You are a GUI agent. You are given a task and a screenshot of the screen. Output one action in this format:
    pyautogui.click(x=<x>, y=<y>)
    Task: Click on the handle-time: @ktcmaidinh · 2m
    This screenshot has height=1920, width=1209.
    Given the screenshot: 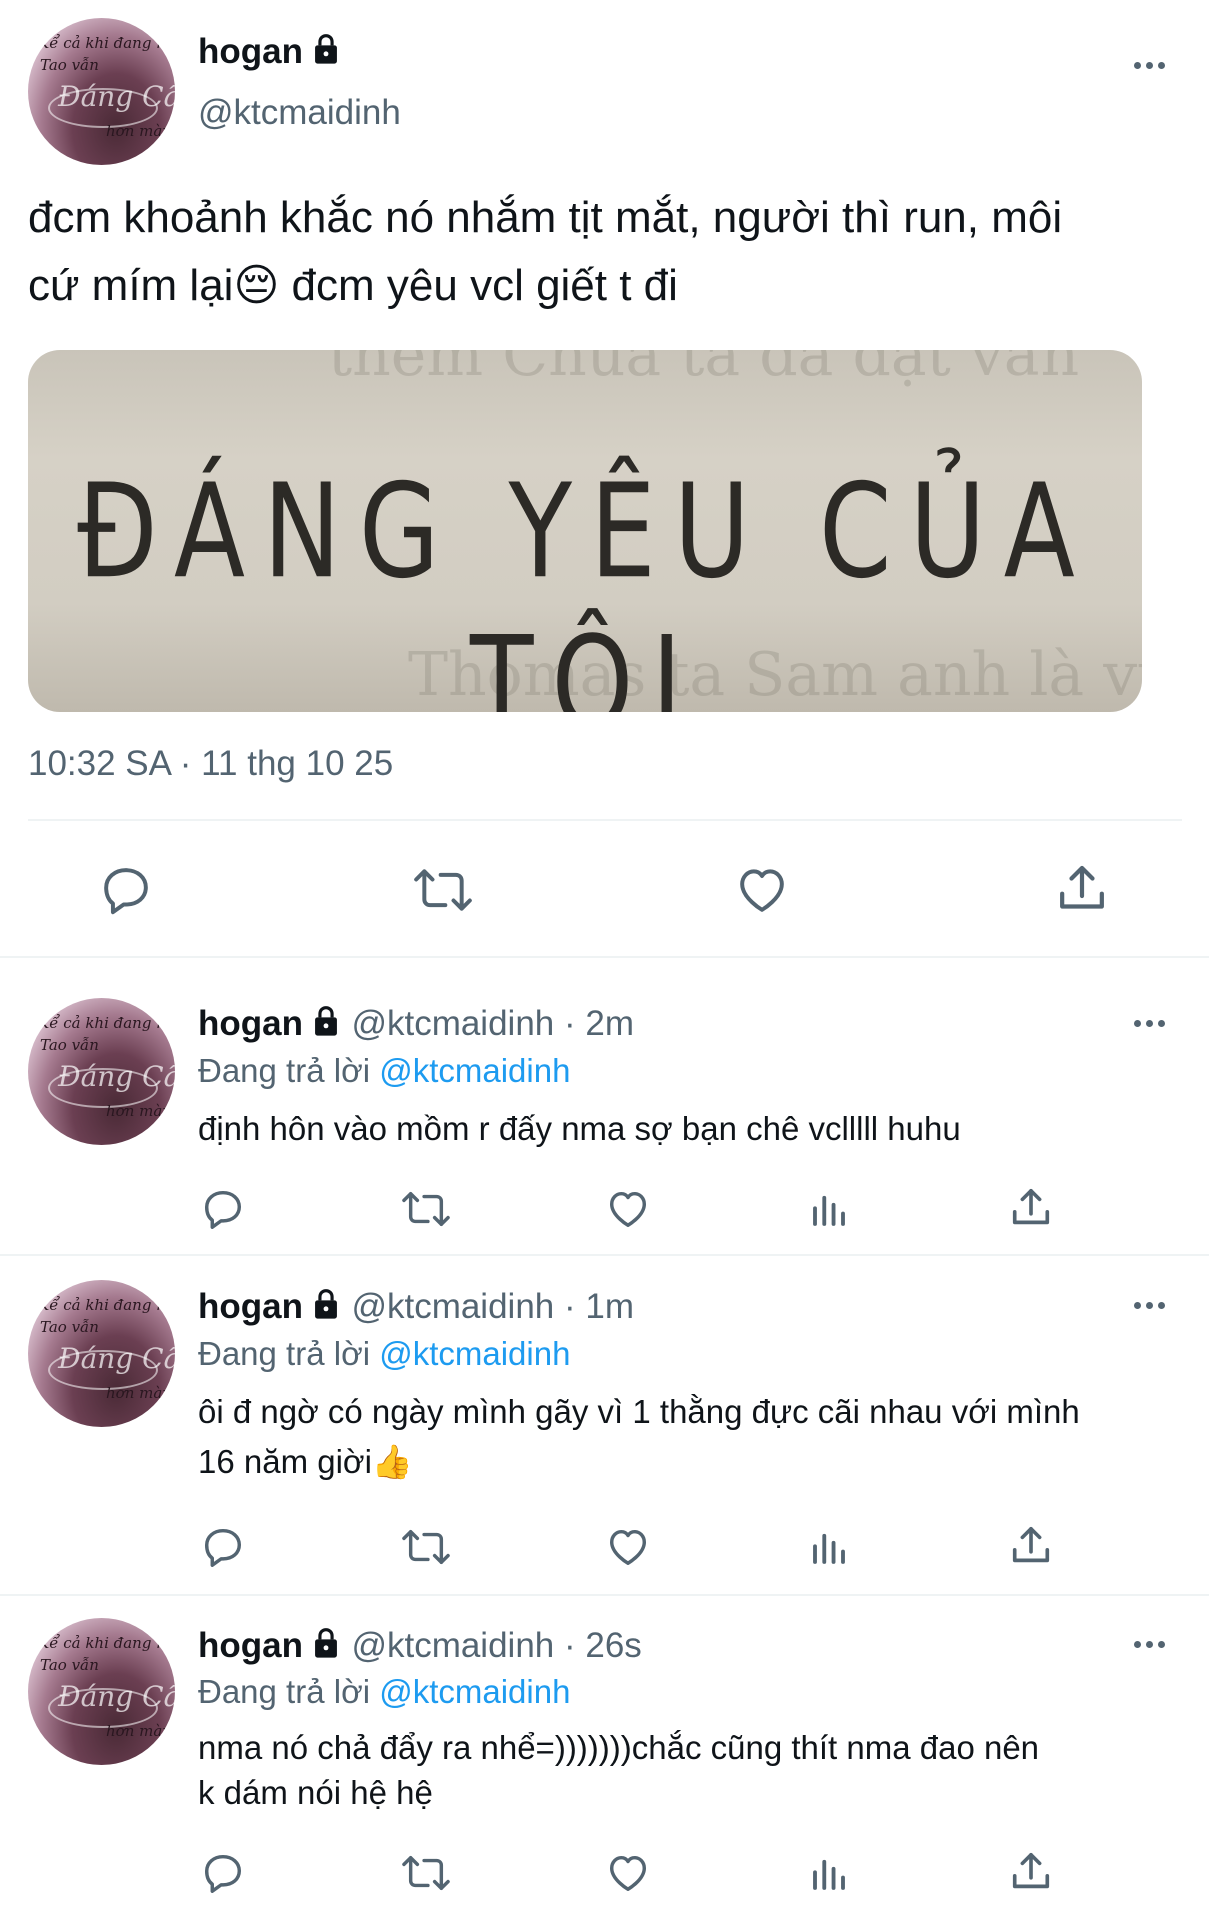 What is the action you would take?
    pyautogui.click(x=492, y=1023)
    